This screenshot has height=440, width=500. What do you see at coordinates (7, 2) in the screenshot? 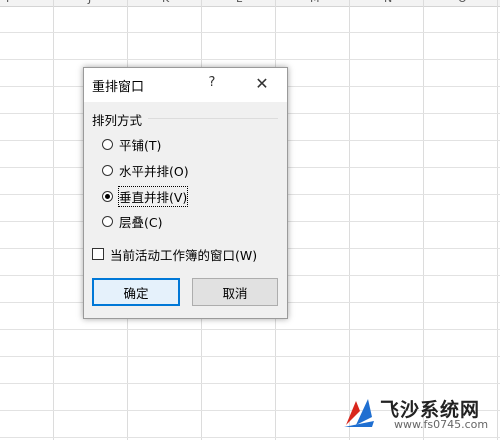
I see `column-header-i: I` at bounding box center [7, 2].